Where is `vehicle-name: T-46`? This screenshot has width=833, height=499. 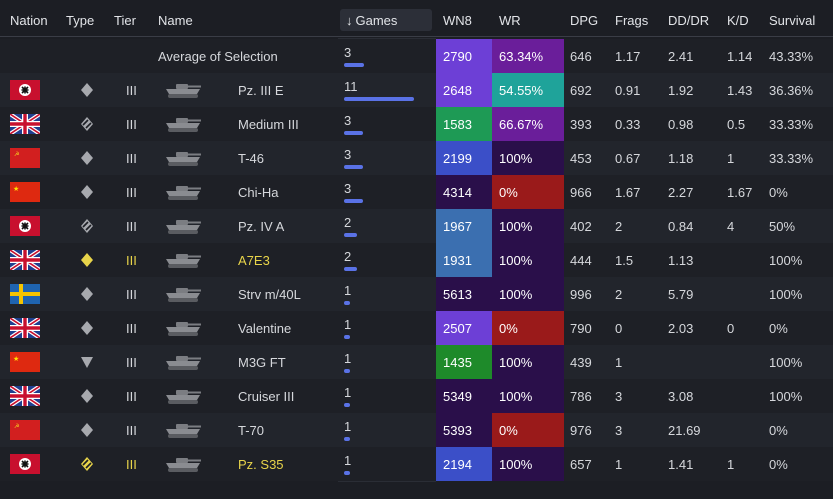
vehicle-name: T-46 is located at coordinates (251, 158).